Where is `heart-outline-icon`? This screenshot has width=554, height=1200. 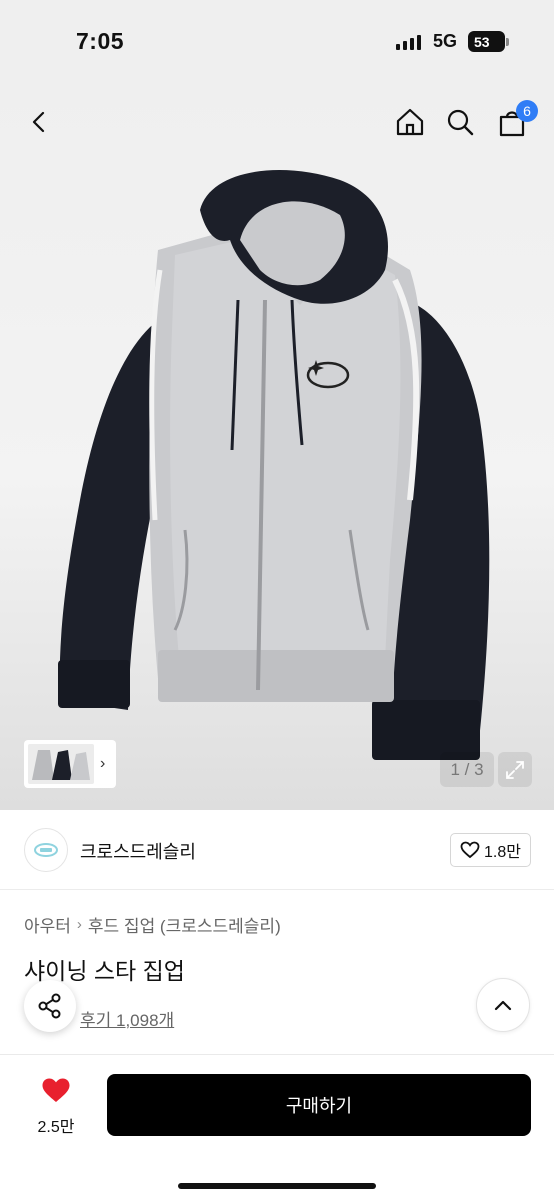
heart-outline-icon is located at coordinates (470, 850).